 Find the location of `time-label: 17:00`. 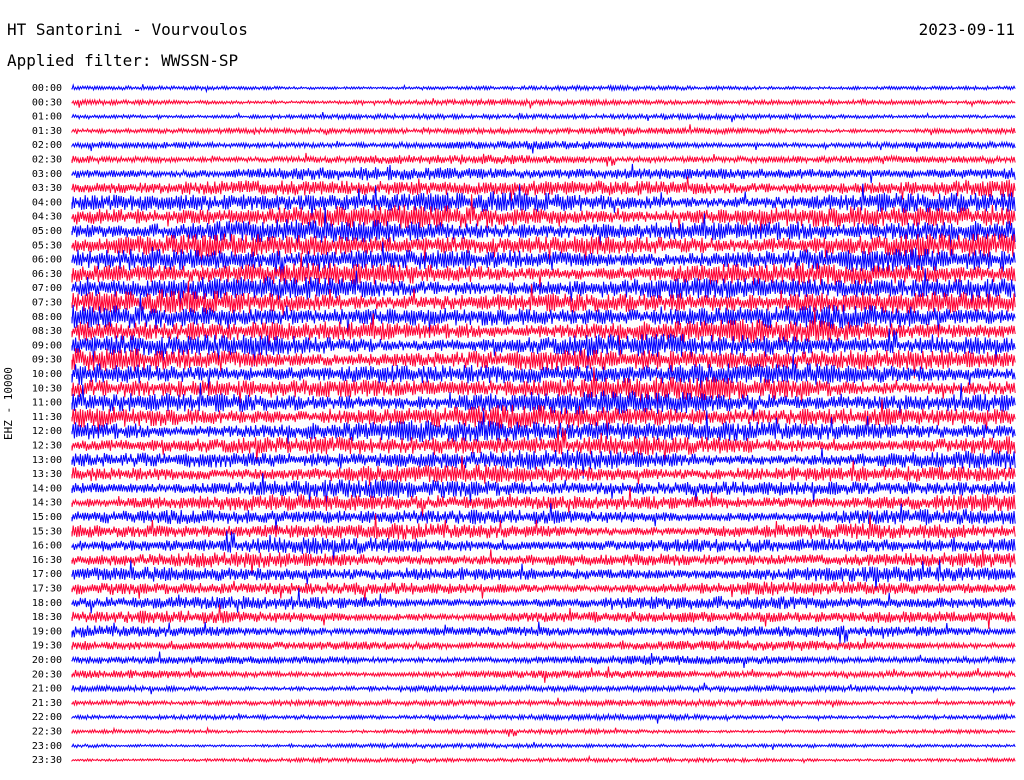

time-label: 17:00 is located at coordinates (47, 574).